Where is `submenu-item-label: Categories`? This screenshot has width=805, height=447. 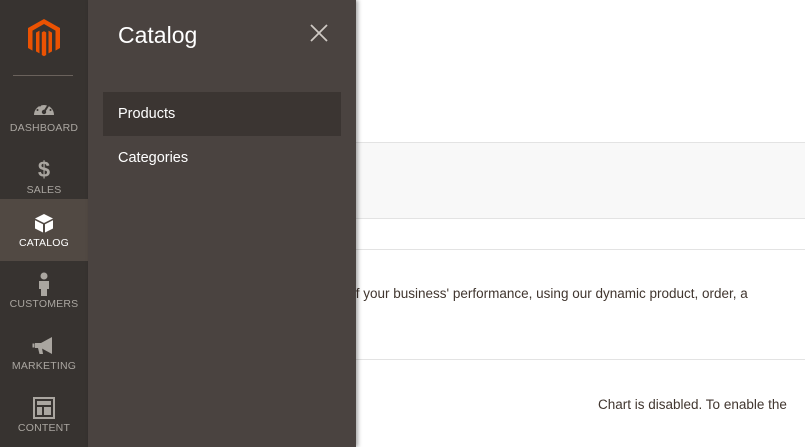 submenu-item-label: Categories is located at coordinates (153, 158).